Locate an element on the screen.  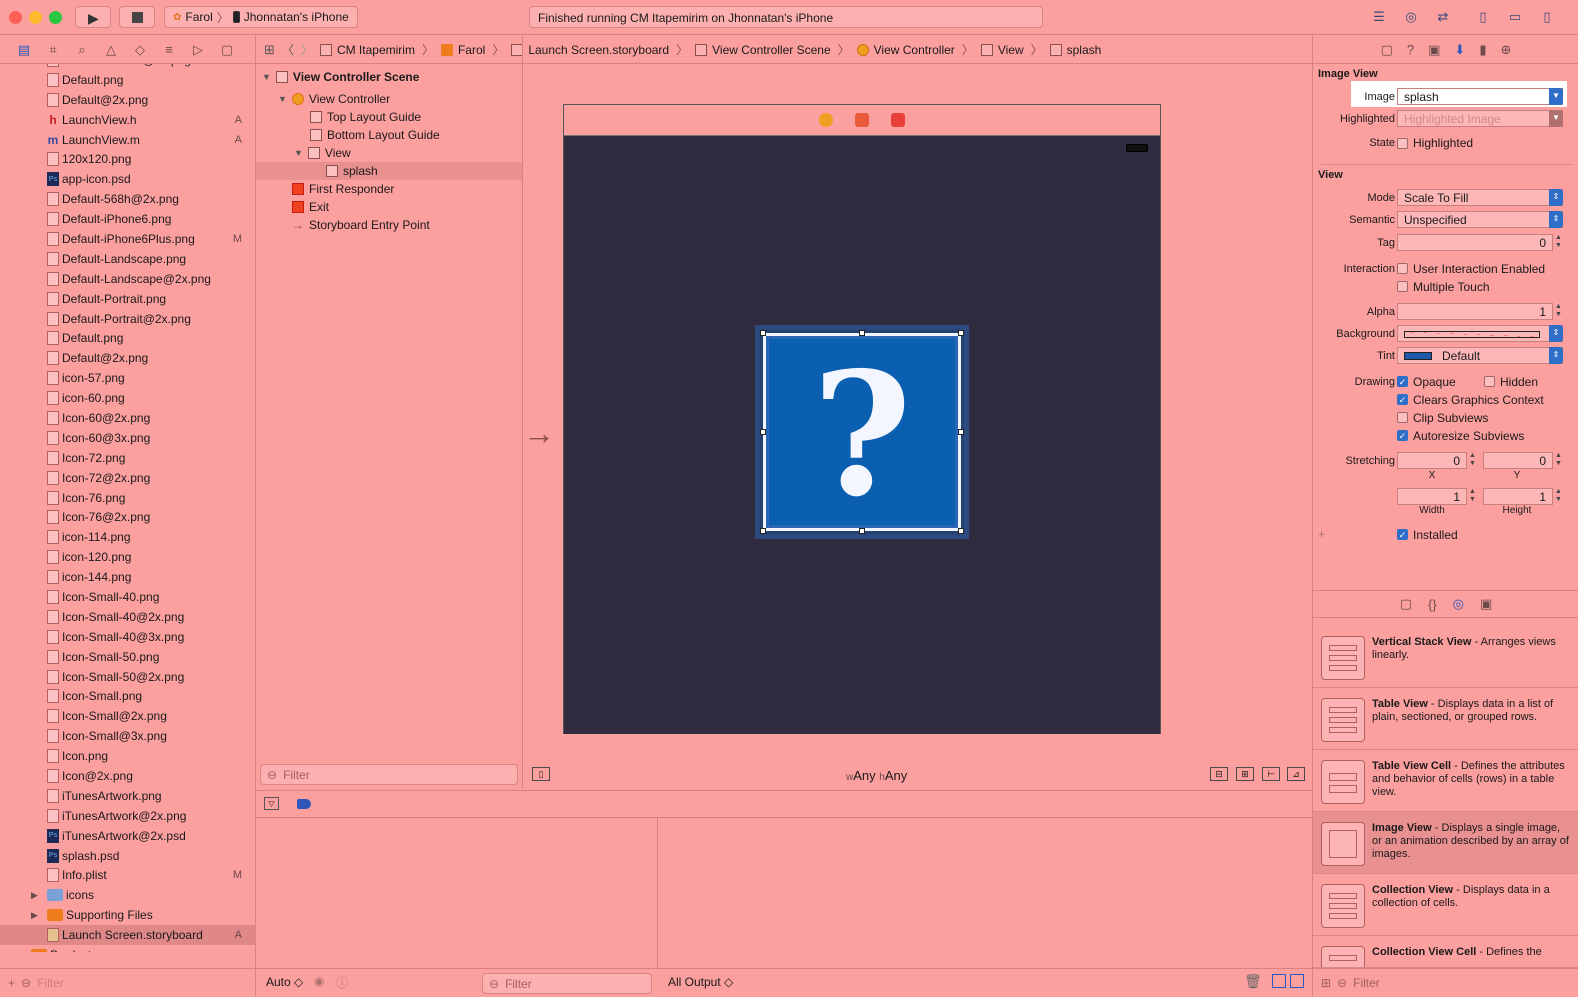
file-list-item: Icon-Small-40.png is located at coordinates (128, 597).